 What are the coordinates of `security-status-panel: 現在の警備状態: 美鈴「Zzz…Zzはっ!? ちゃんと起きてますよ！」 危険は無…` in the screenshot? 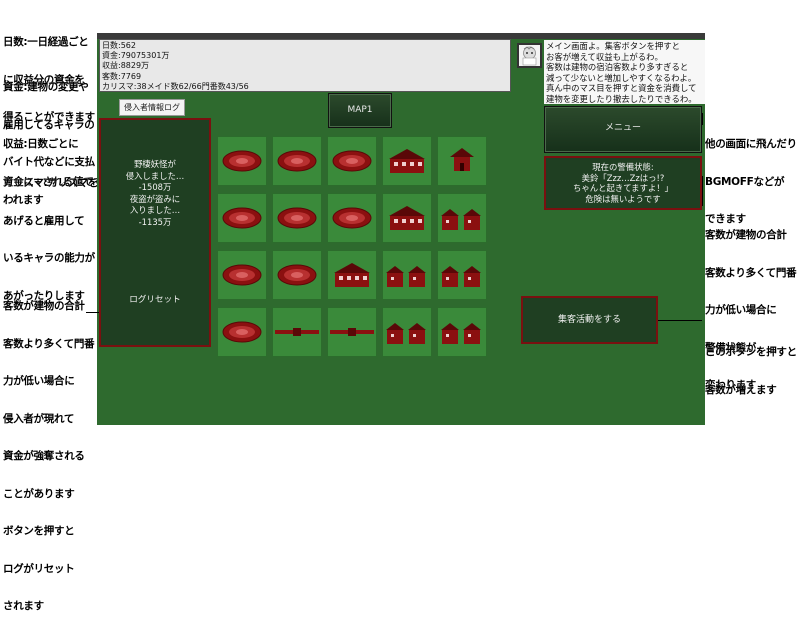 It's located at (623, 183).